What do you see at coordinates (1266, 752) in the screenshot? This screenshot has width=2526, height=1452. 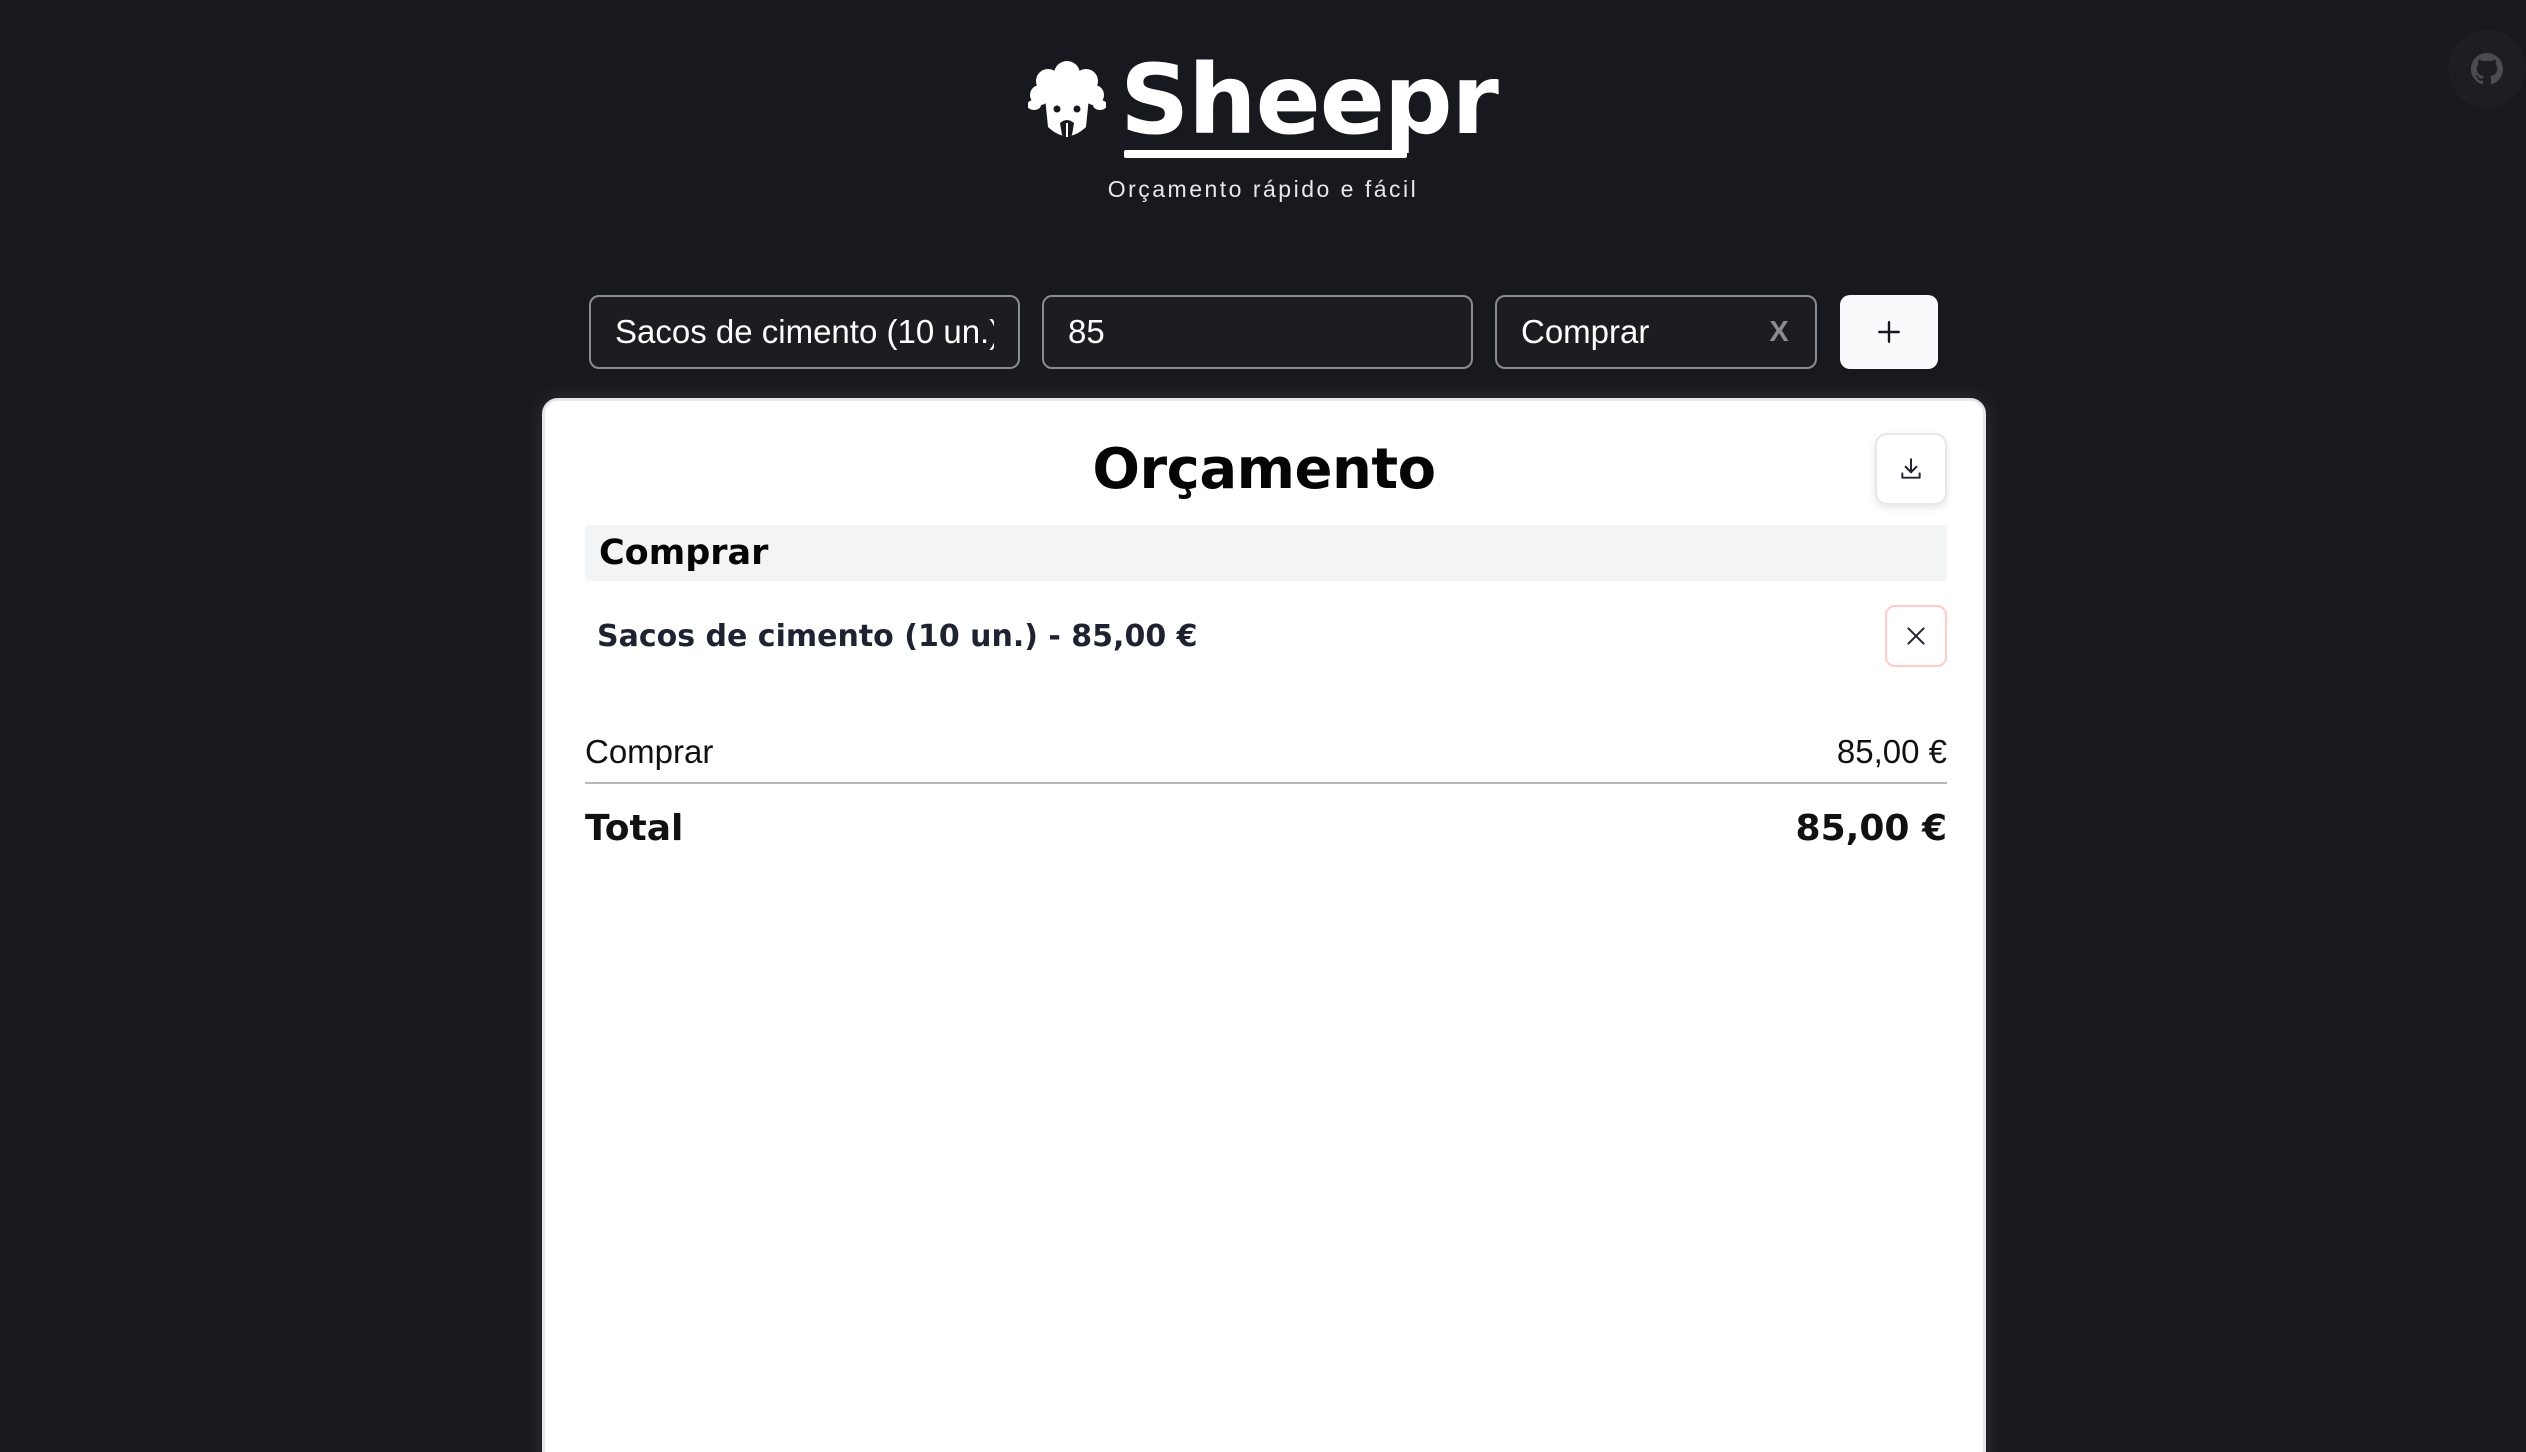 I see `summary-row: Comprar 85,00 €` at bounding box center [1266, 752].